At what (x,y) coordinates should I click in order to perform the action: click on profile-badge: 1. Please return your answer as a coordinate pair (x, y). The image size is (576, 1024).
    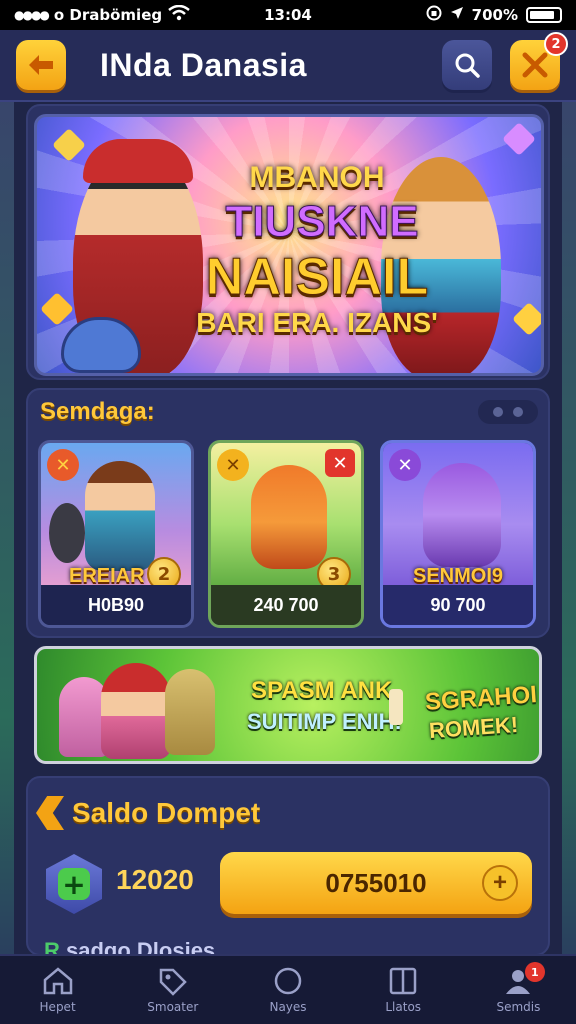
    Looking at the image, I should click on (534, 972).